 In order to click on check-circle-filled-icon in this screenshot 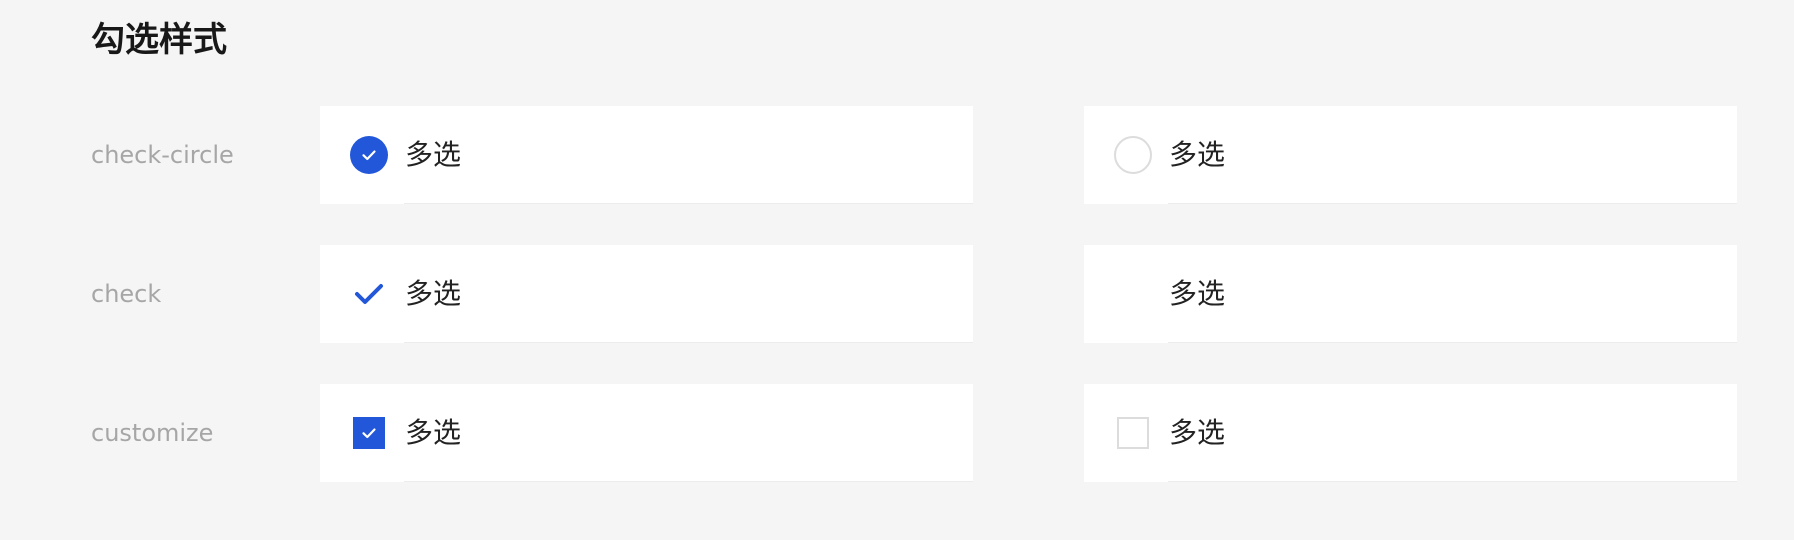, I will do `click(369, 155)`.